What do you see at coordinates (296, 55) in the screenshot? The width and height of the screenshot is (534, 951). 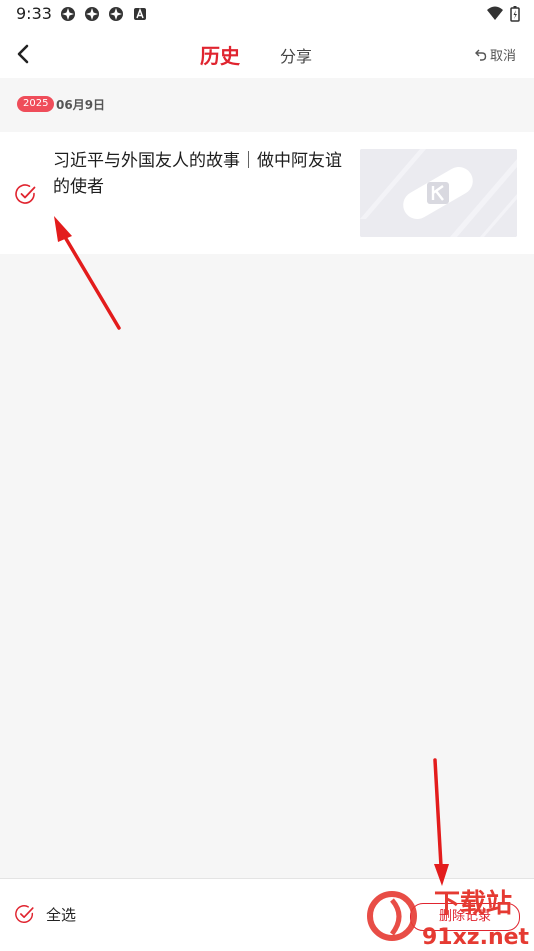 I see `tab-share: 分享` at bounding box center [296, 55].